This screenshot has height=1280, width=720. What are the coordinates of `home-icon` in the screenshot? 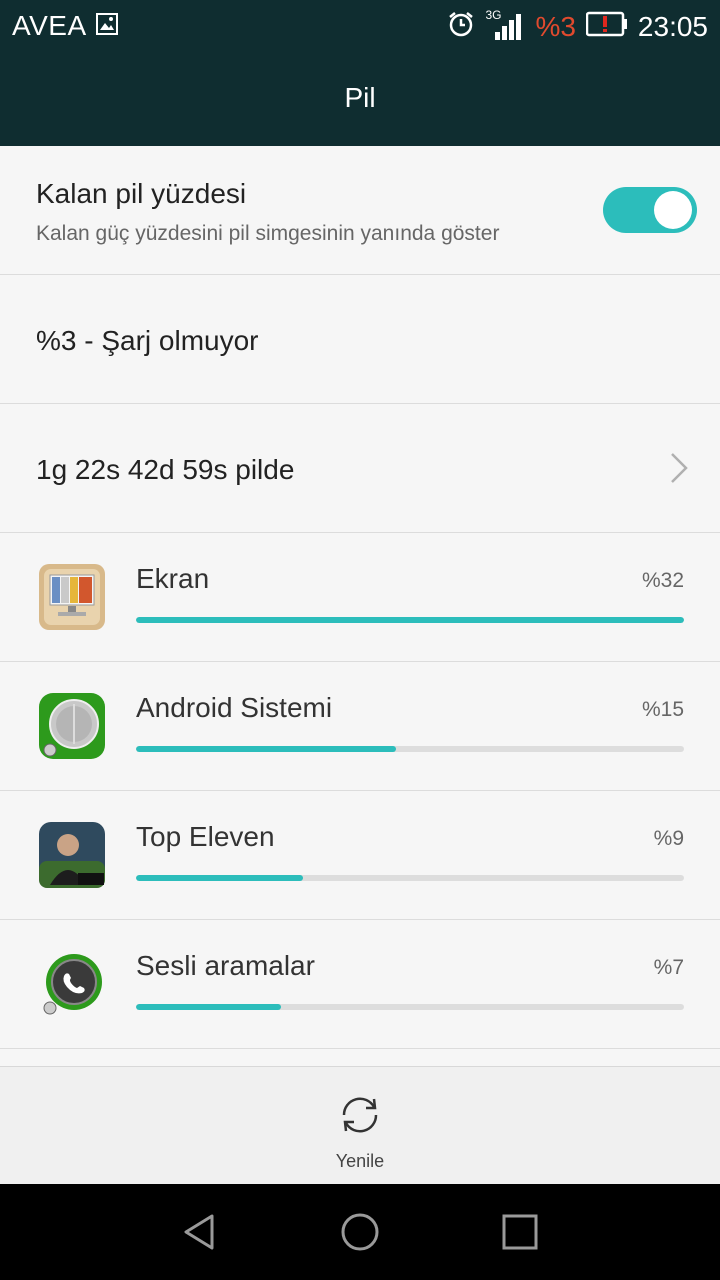 It's located at (360, 1232).